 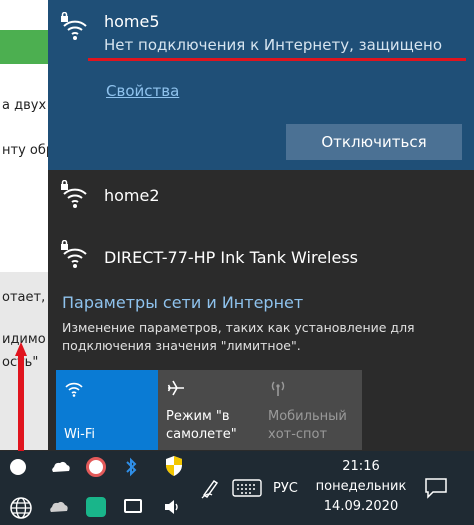 What do you see at coordinates (96, 507) in the screenshot?
I see `app-green-icon` at bounding box center [96, 507].